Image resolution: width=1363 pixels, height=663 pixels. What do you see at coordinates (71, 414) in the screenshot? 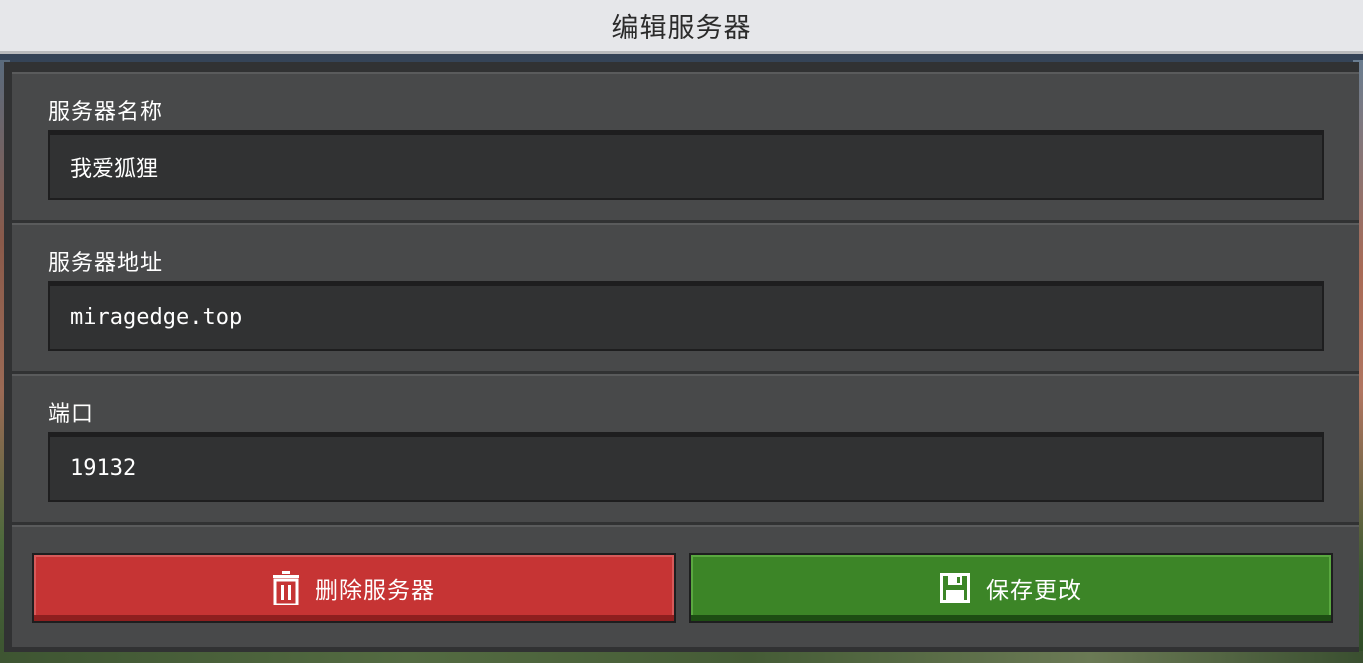
I see `port-label: 端口` at bounding box center [71, 414].